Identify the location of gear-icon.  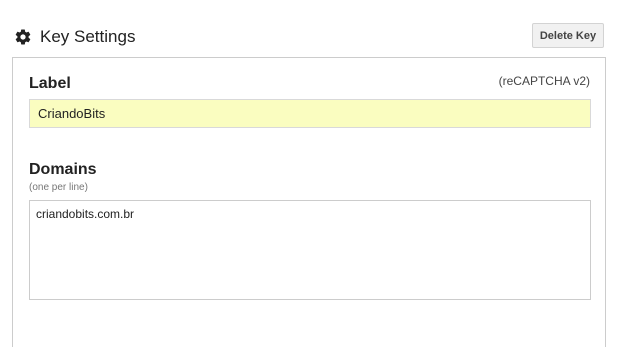
(23, 37).